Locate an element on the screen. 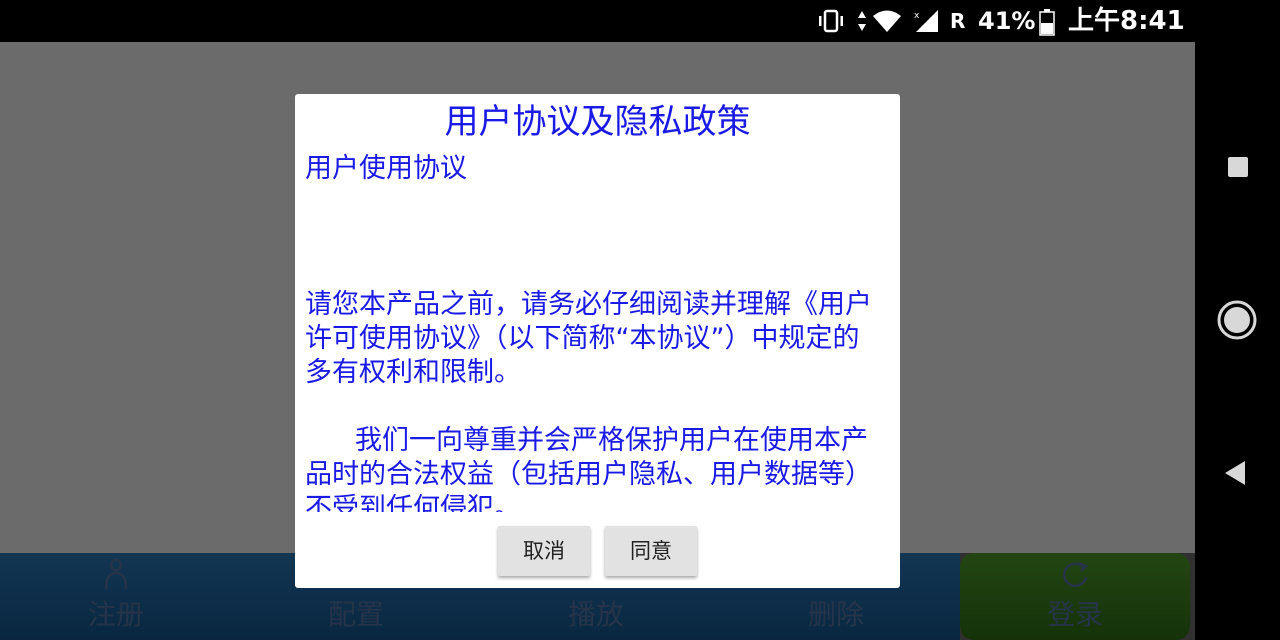  triangle-back-icon is located at coordinates (1235, 473).